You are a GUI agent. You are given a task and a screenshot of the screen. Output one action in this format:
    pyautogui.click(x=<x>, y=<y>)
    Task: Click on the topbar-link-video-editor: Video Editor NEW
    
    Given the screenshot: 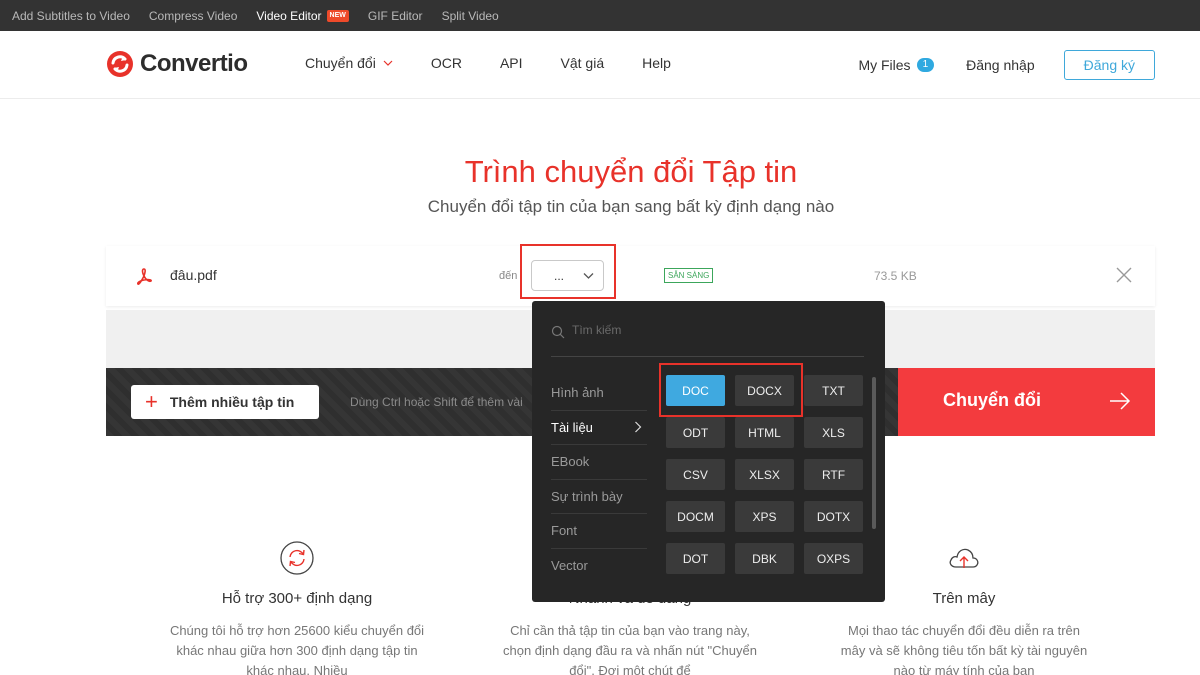 What is the action you would take?
    pyautogui.click(x=302, y=16)
    